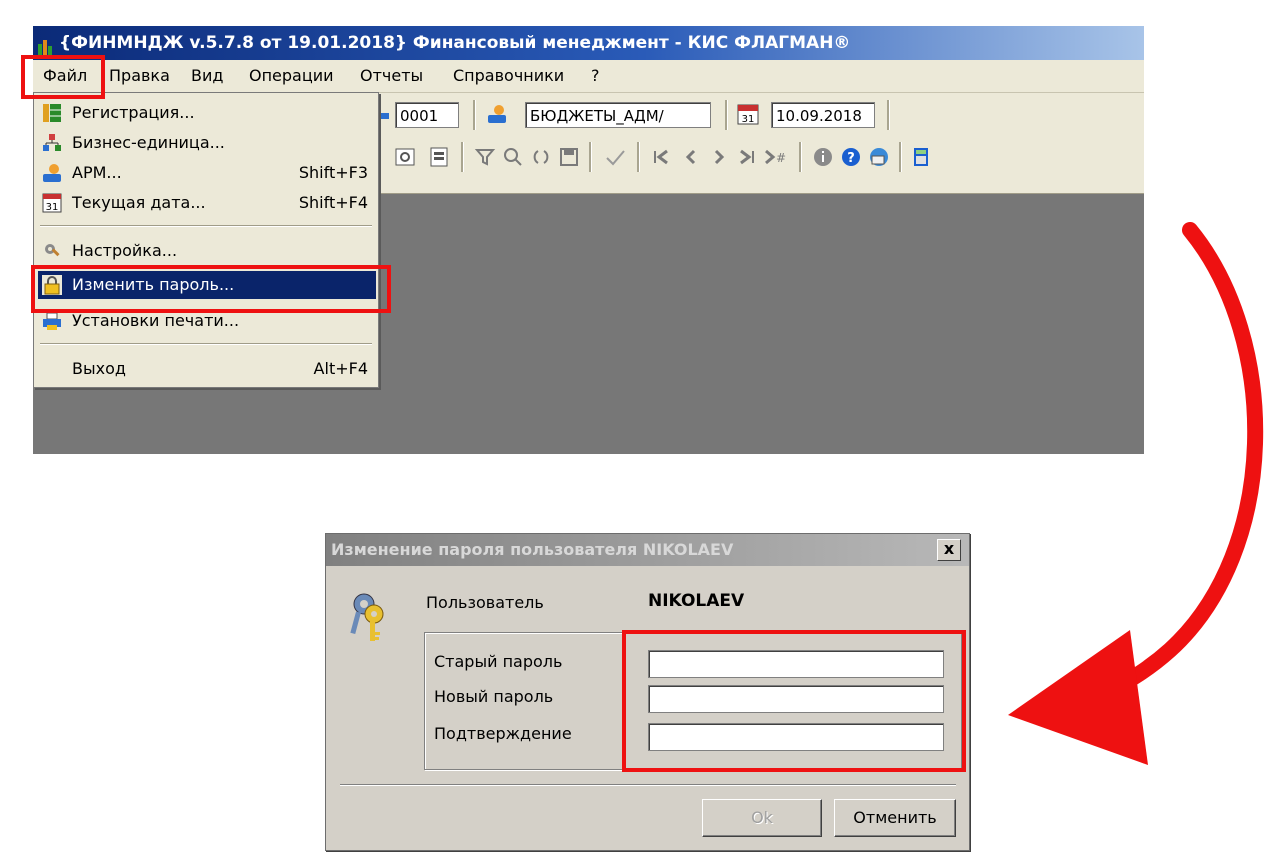 This screenshot has width=1272, height=864. I want to click on user-value: NIKOLAEV, so click(696, 601).